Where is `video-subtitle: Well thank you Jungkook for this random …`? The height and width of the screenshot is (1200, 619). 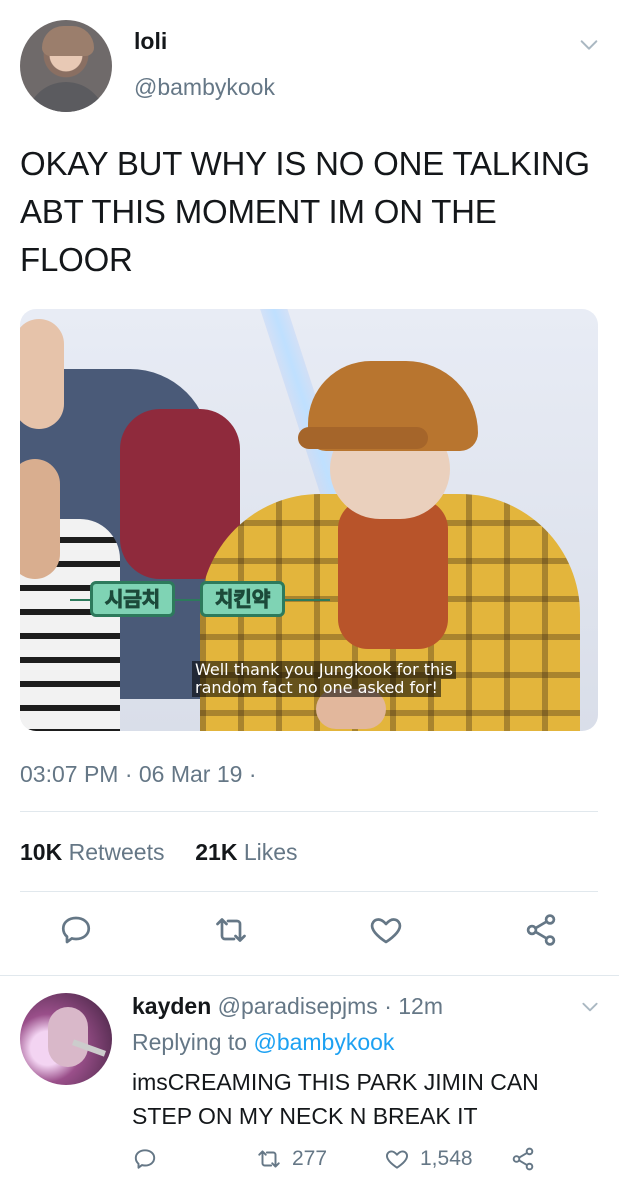 video-subtitle: Well thank you Jungkook for this random … is located at coordinates (324, 679).